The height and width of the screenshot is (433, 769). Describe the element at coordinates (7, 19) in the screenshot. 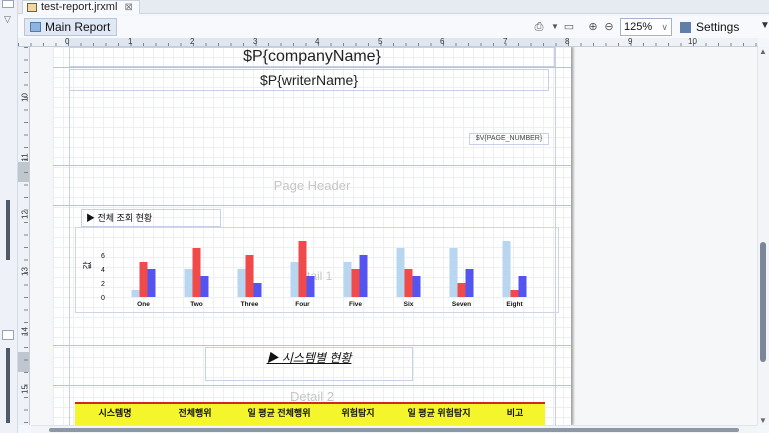

I see `collapse-arrow-icon: ▽` at that location.